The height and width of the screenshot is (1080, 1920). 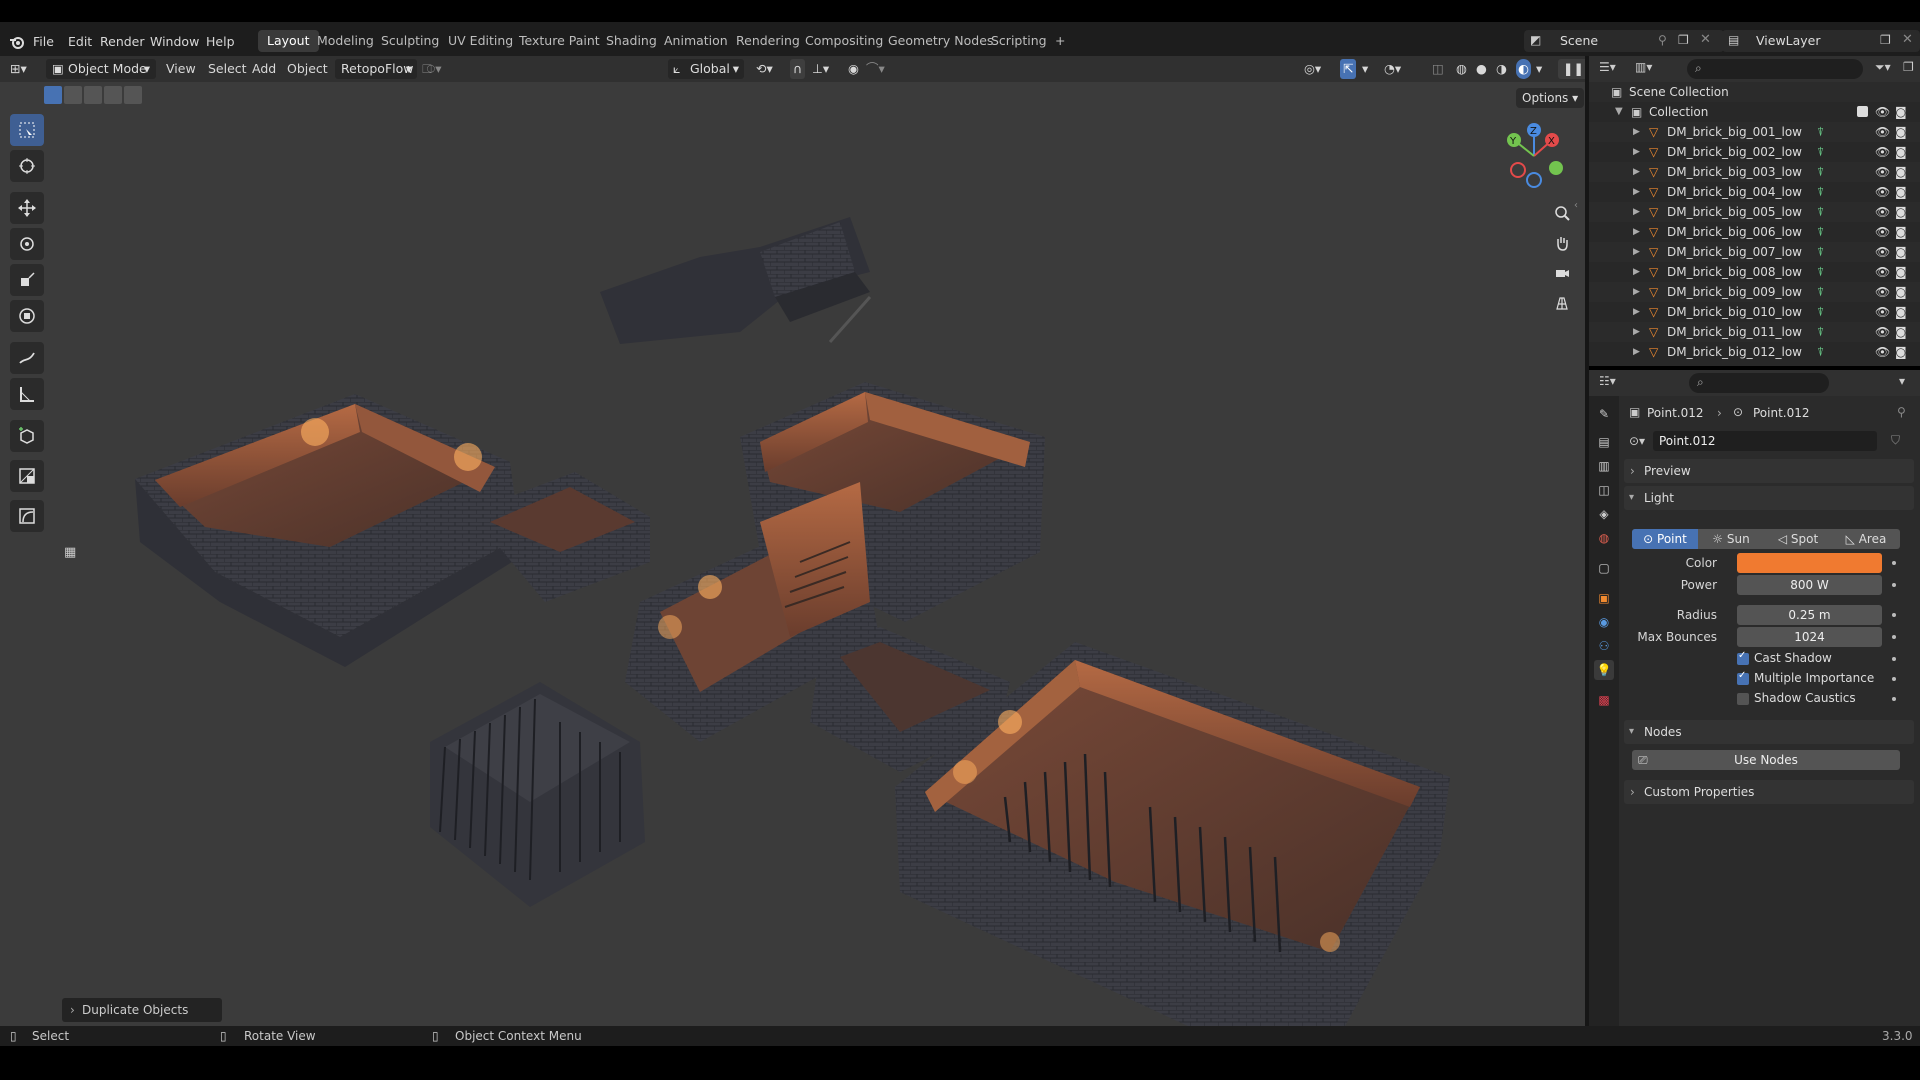 I want to click on visibility-icon: ◎▾, so click(x=1312, y=69).